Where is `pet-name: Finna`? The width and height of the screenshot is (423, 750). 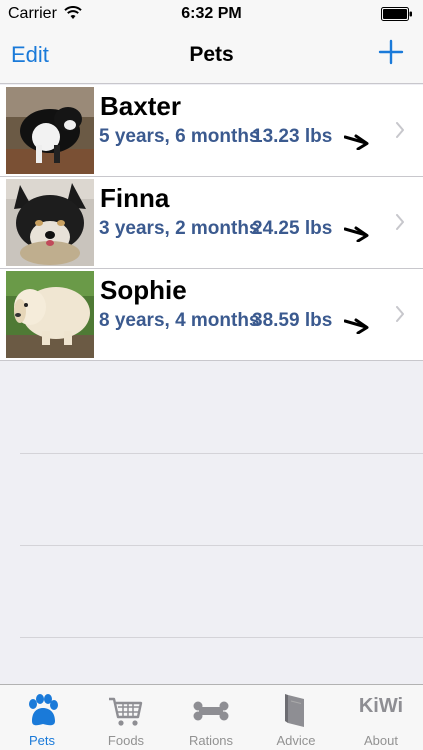
pet-name: Finna is located at coordinates (135, 198).